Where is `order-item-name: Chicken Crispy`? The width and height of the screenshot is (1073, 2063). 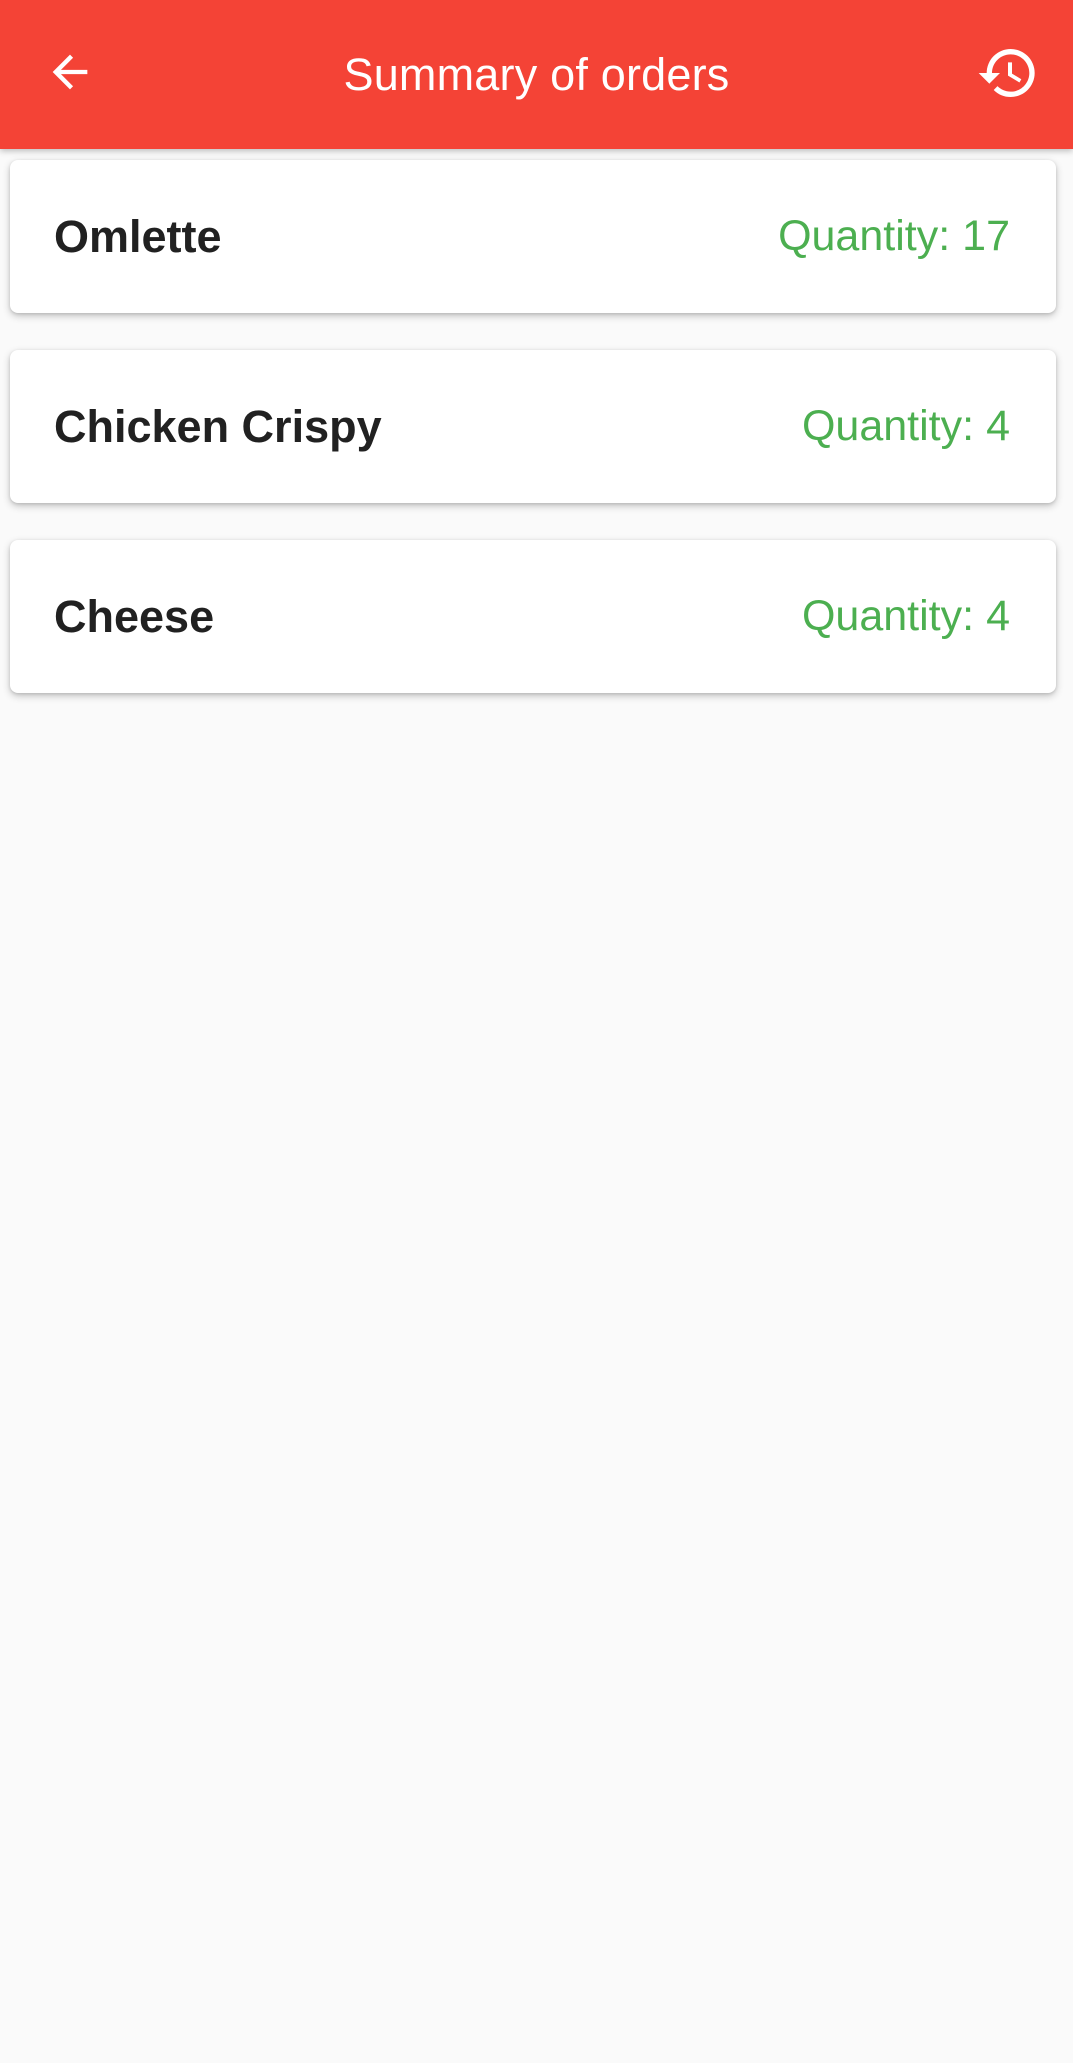 order-item-name: Chicken Crispy is located at coordinates (218, 426).